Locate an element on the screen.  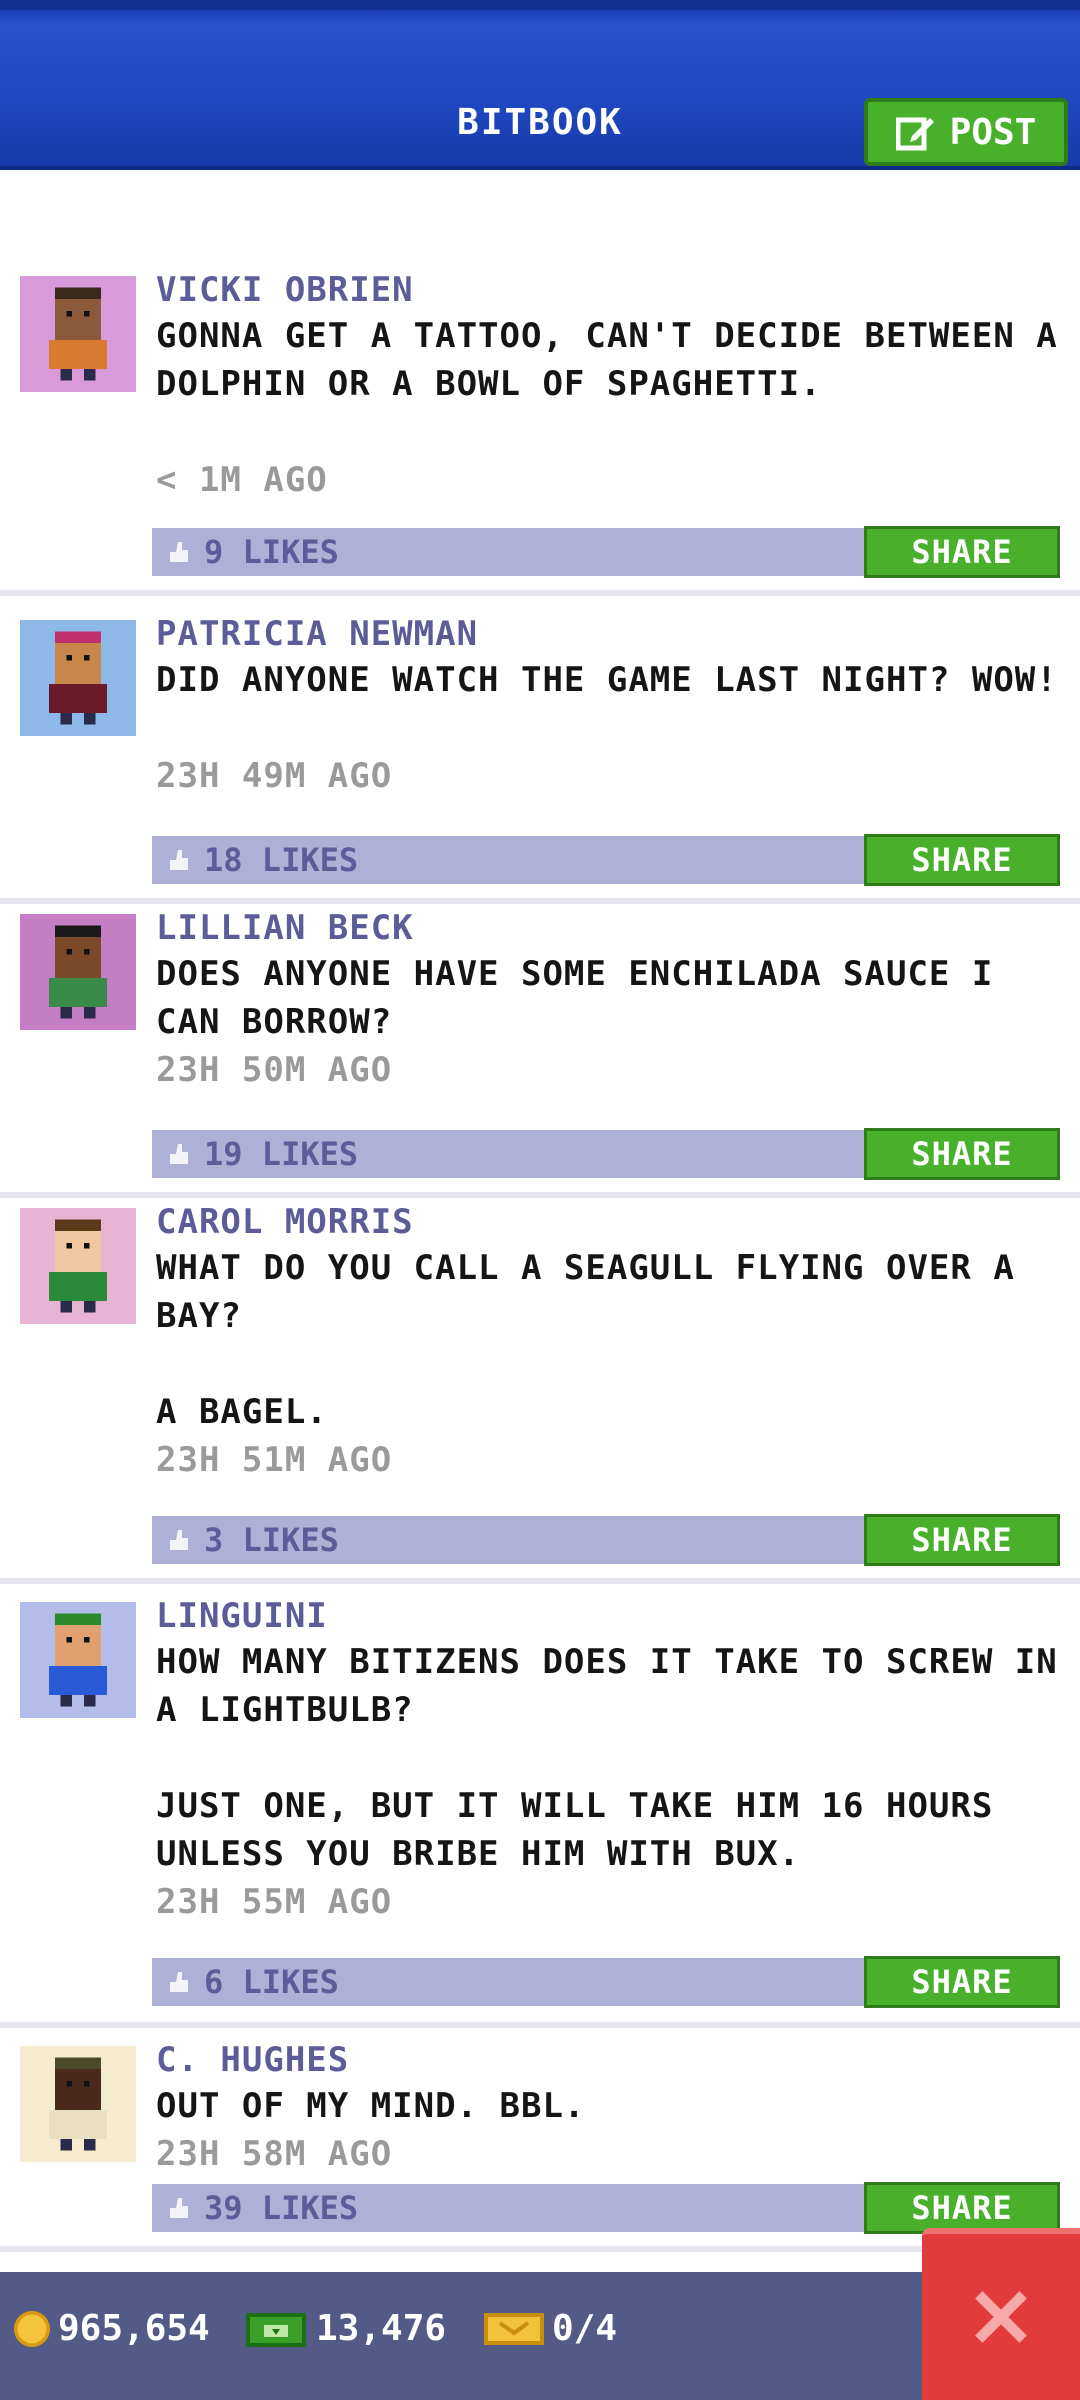
close-button is located at coordinates (1001, 2314).